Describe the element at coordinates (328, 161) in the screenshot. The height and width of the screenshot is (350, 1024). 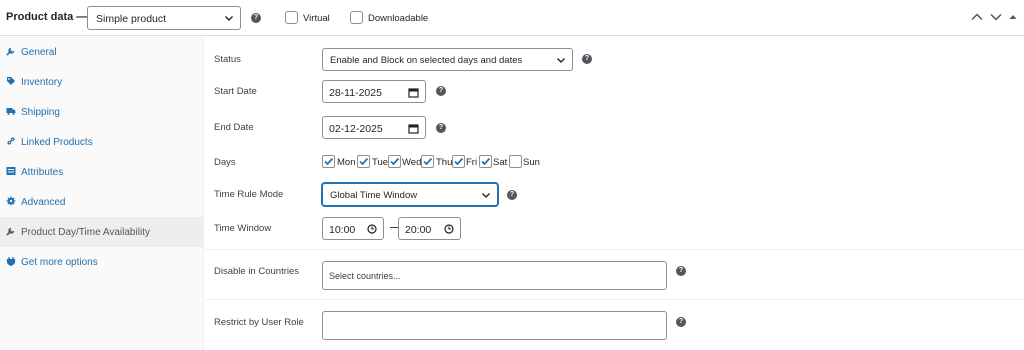
I see `day-checkbox-mon` at that location.